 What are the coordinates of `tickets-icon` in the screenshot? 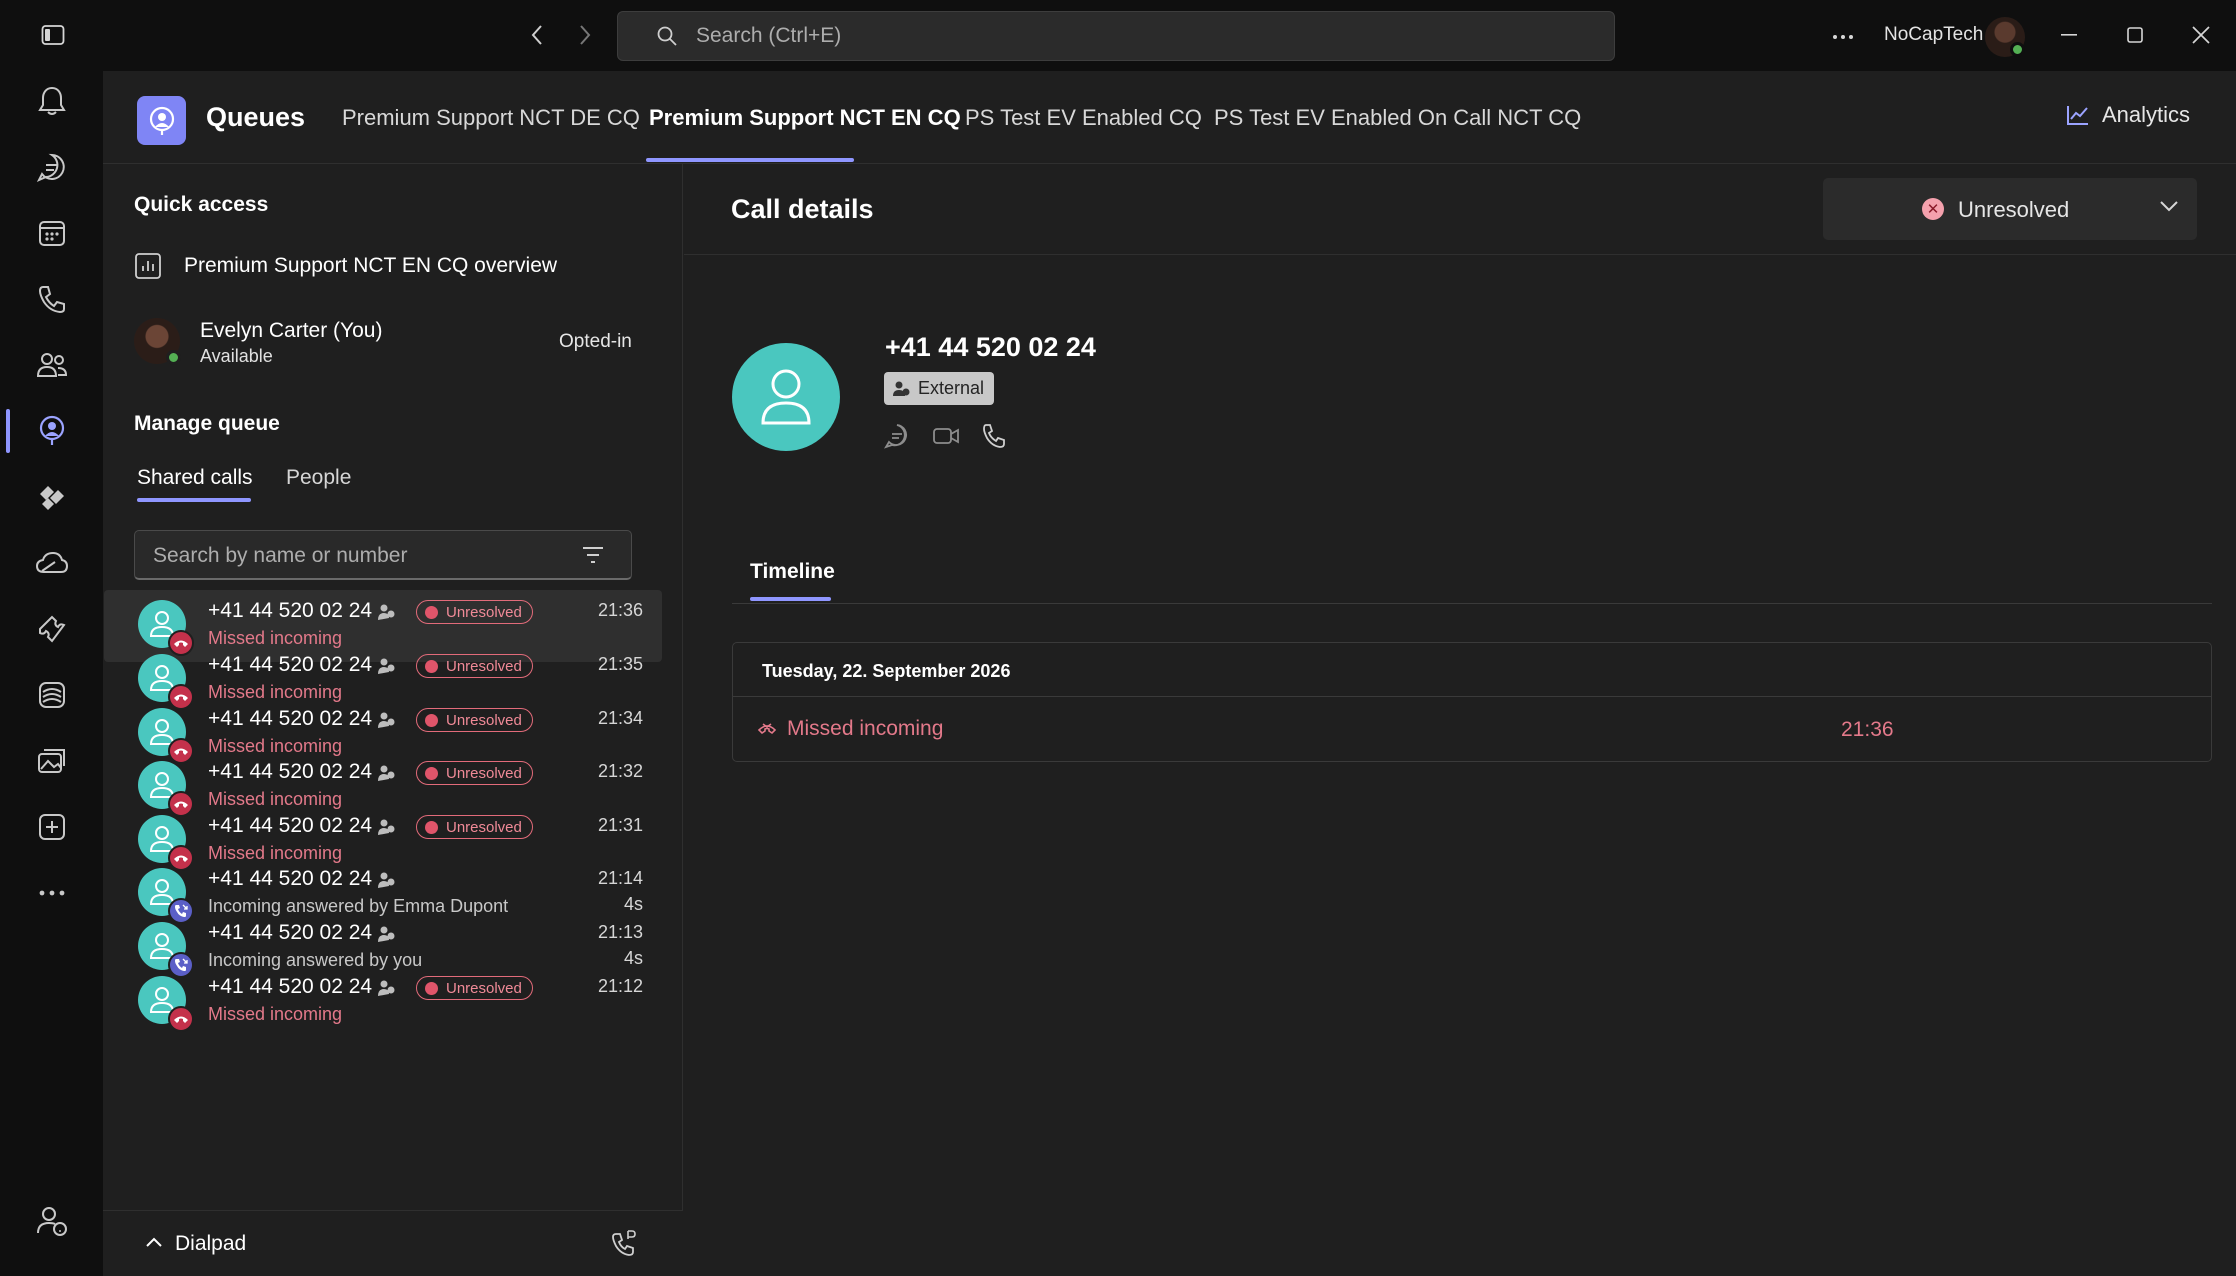 It's located at (51, 629).